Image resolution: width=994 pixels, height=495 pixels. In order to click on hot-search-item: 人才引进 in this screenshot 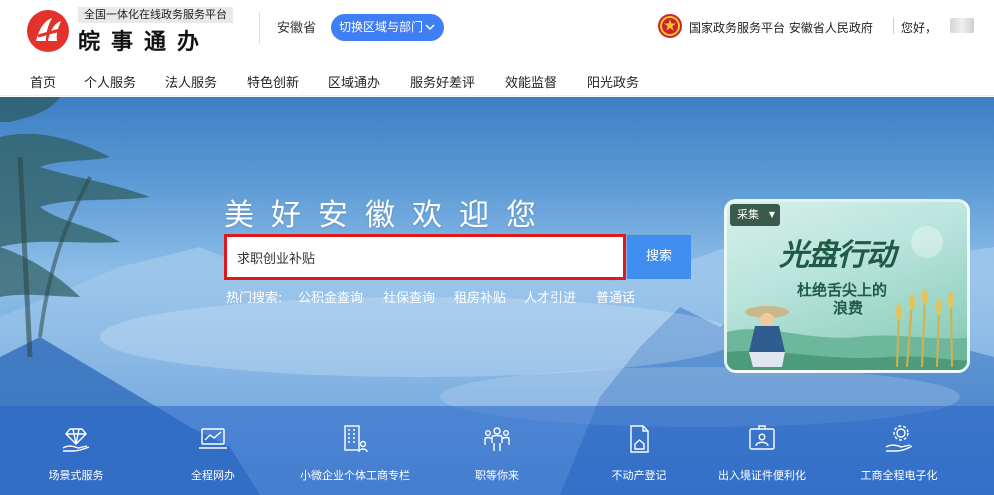, I will do `click(550, 296)`.